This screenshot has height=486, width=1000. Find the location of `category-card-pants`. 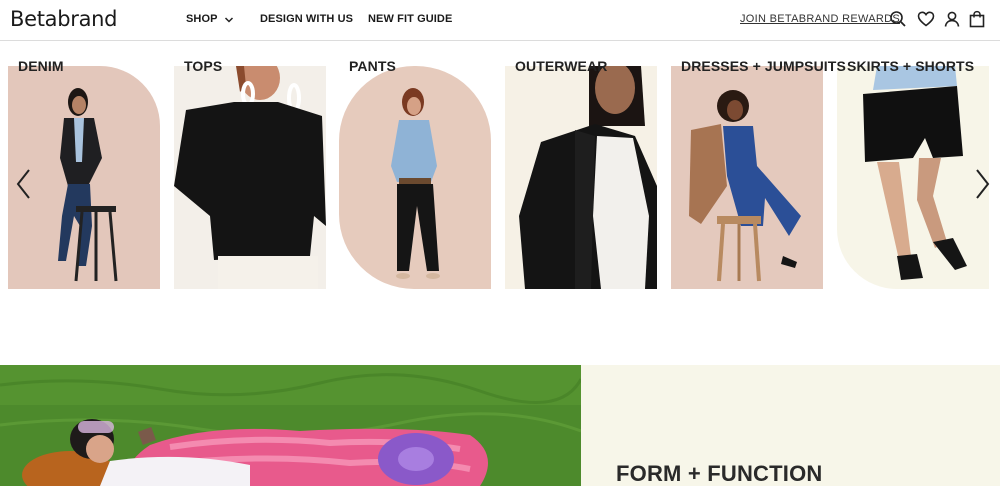

category-card-pants is located at coordinates (415, 177).